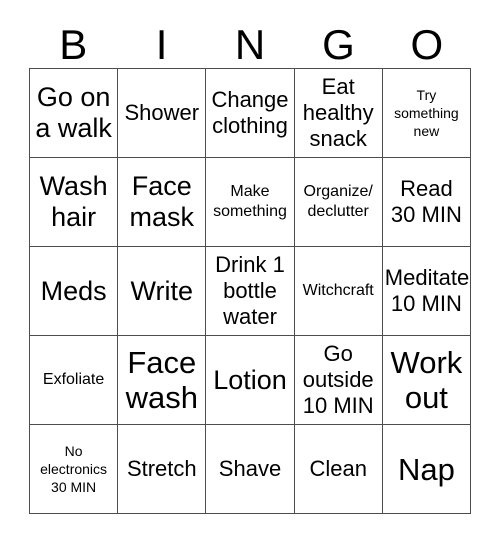 The height and width of the screenshot is (544, 500). I want to click on bingo-cell-label: Try something new, so click(426, 113).